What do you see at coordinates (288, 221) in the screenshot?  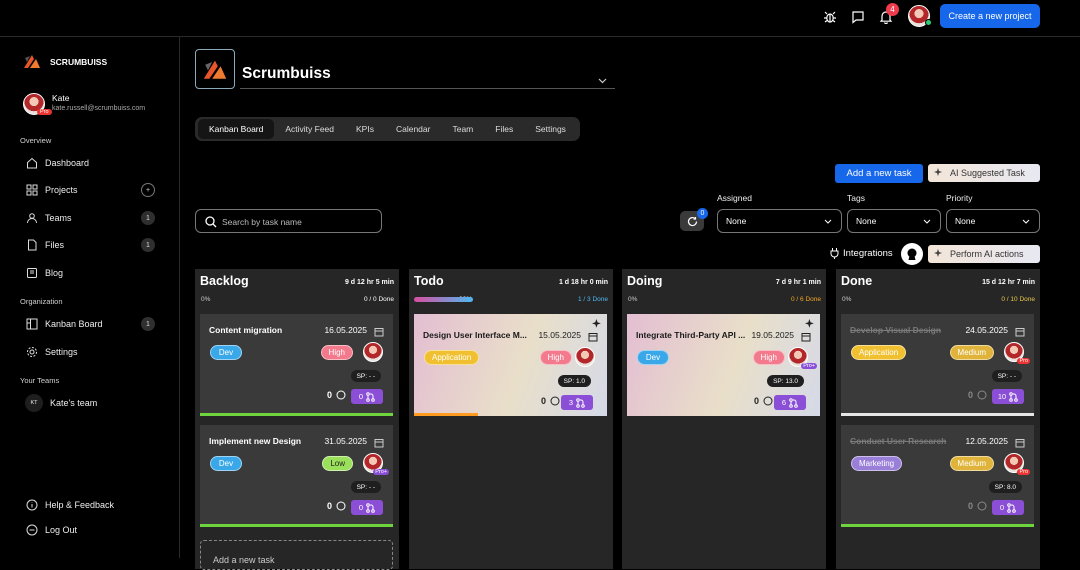 I see `search-input: Search by task name` at bounding box center [288, 221].